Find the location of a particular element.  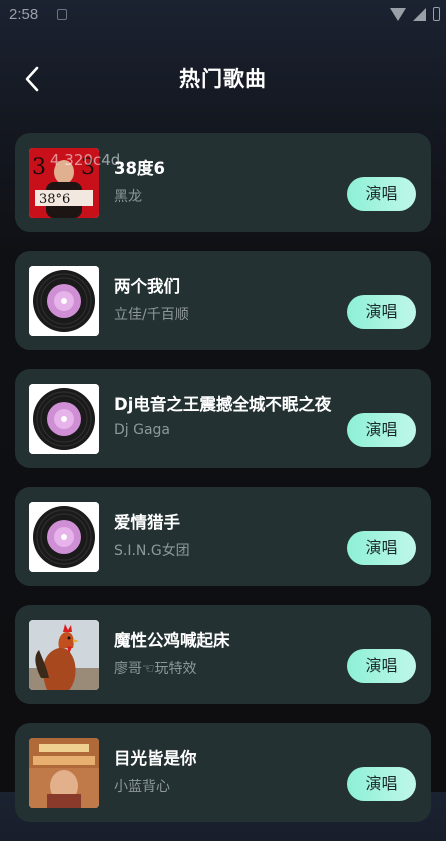

battery-icon is located at coordinates (436, 14).